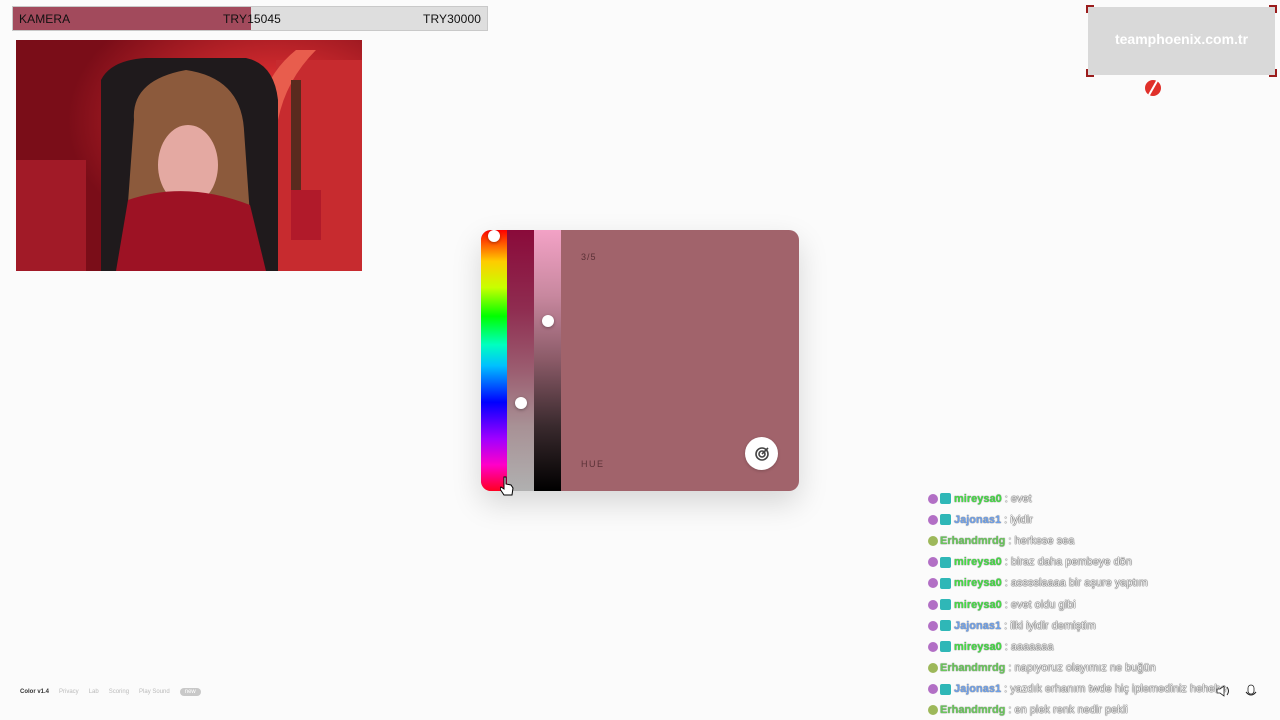 The height and width of the screenshot is (720, 1280). Describe the element at coordinates (593, 464) in the screenshot. I see `mode-label: HUE` at that location.